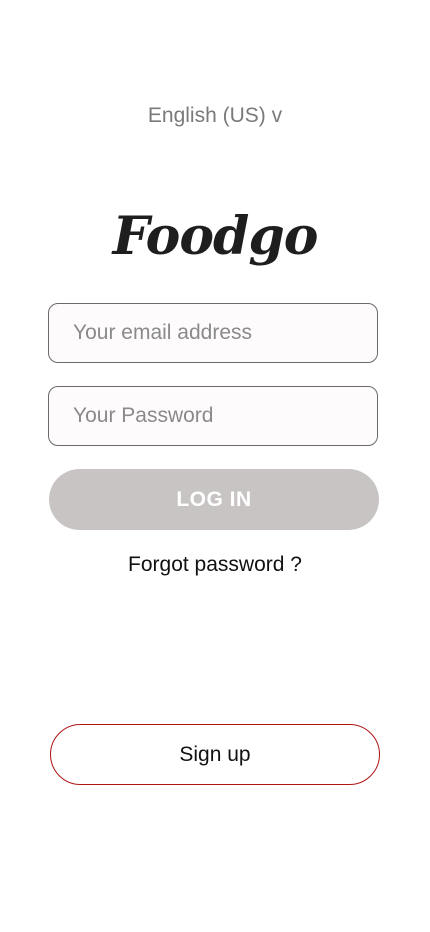  What do you see at coordinates (213, 416) in the screenshot?
I see `password-field` at bounding box center [213, 416].